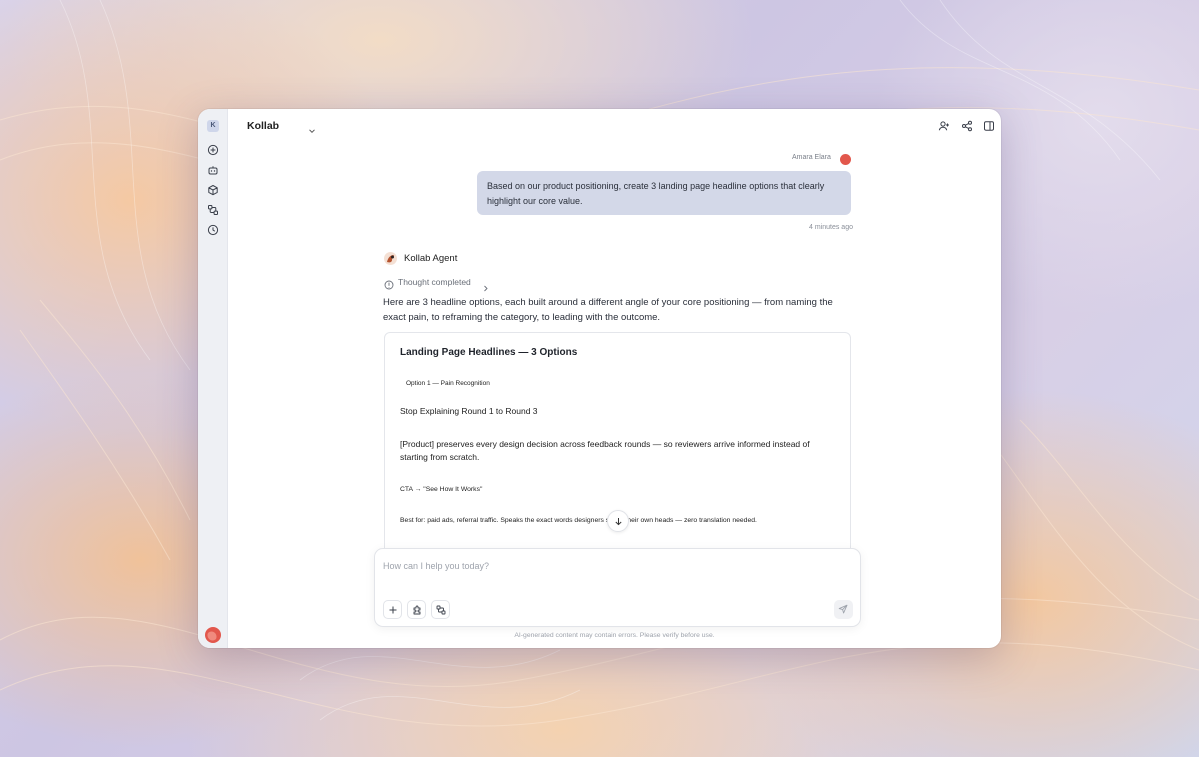  What do you see at coordinates (434, 282) in the screenshot?
I see `thought-label: Thought completed` at bounding box center [434, 282].